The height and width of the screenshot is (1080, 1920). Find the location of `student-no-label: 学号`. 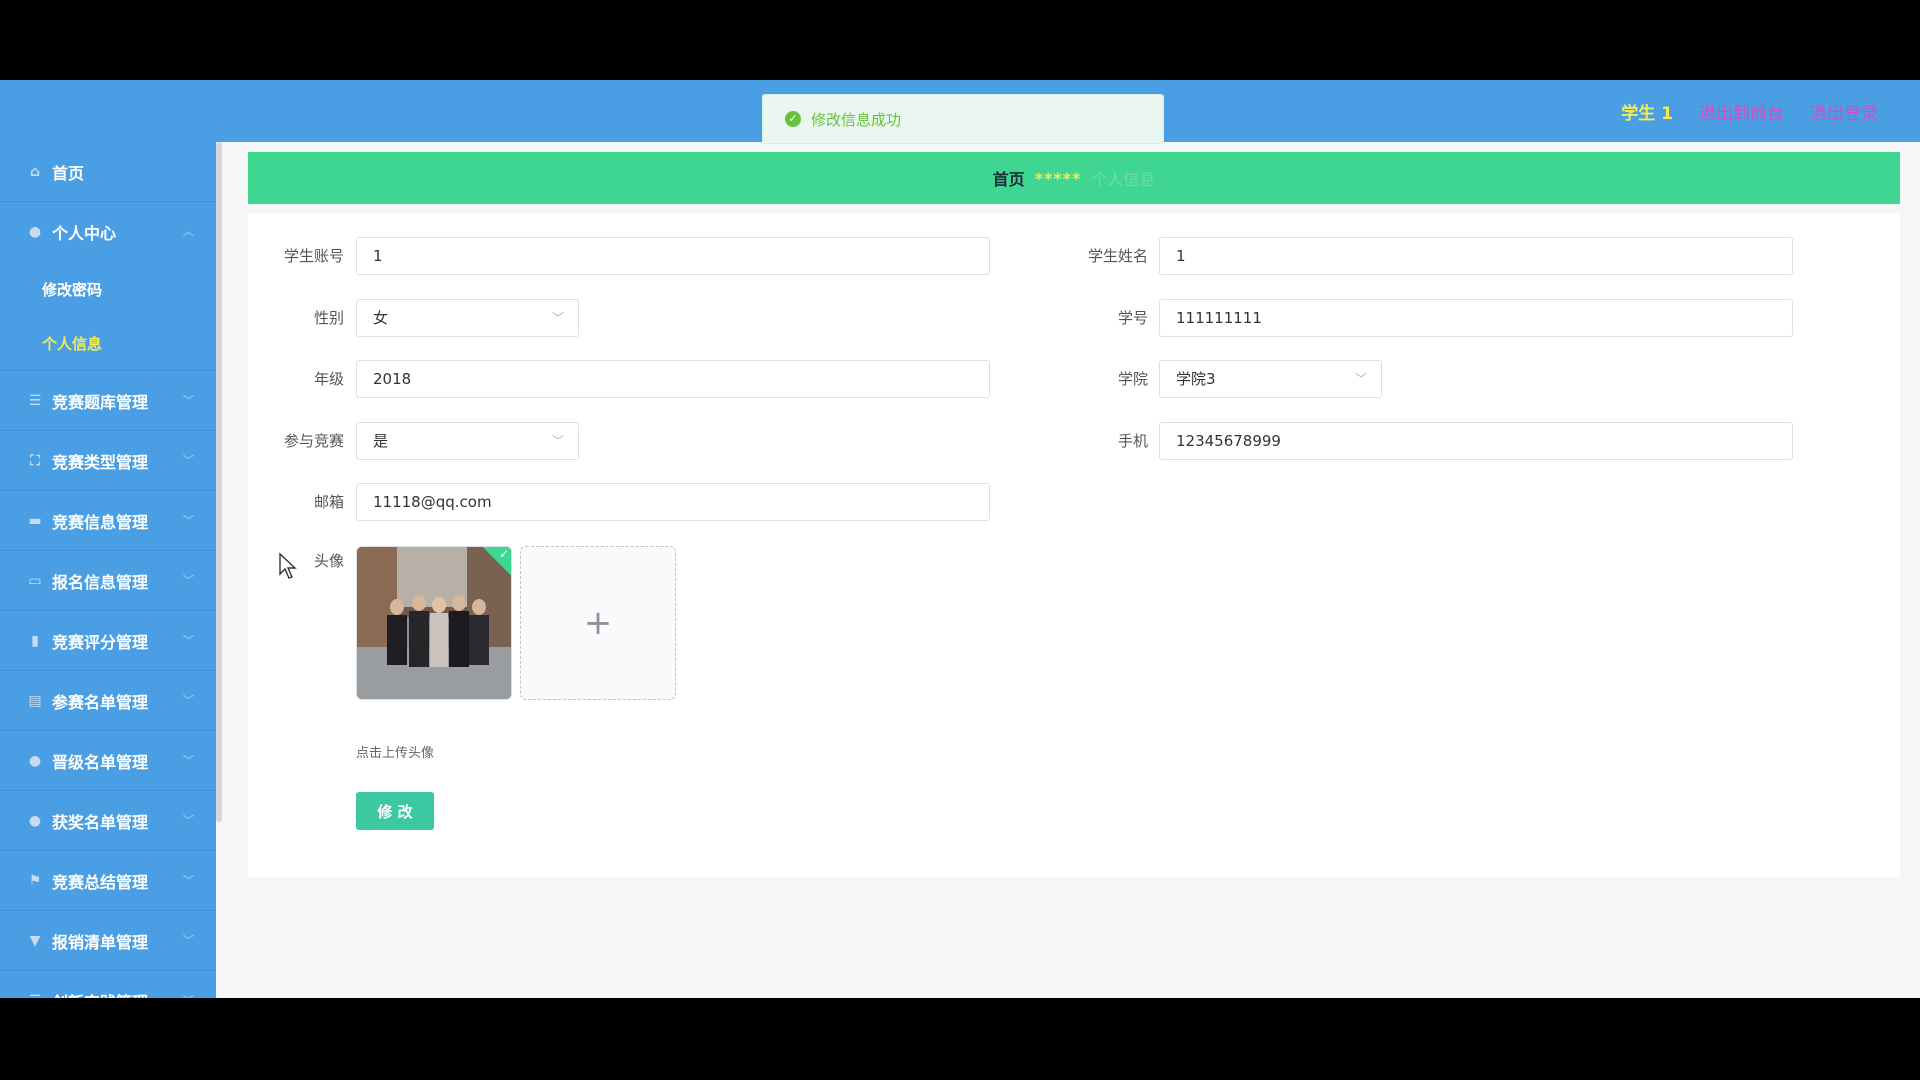

student-no-label: 学号 is located at coordinates (1132, 318).